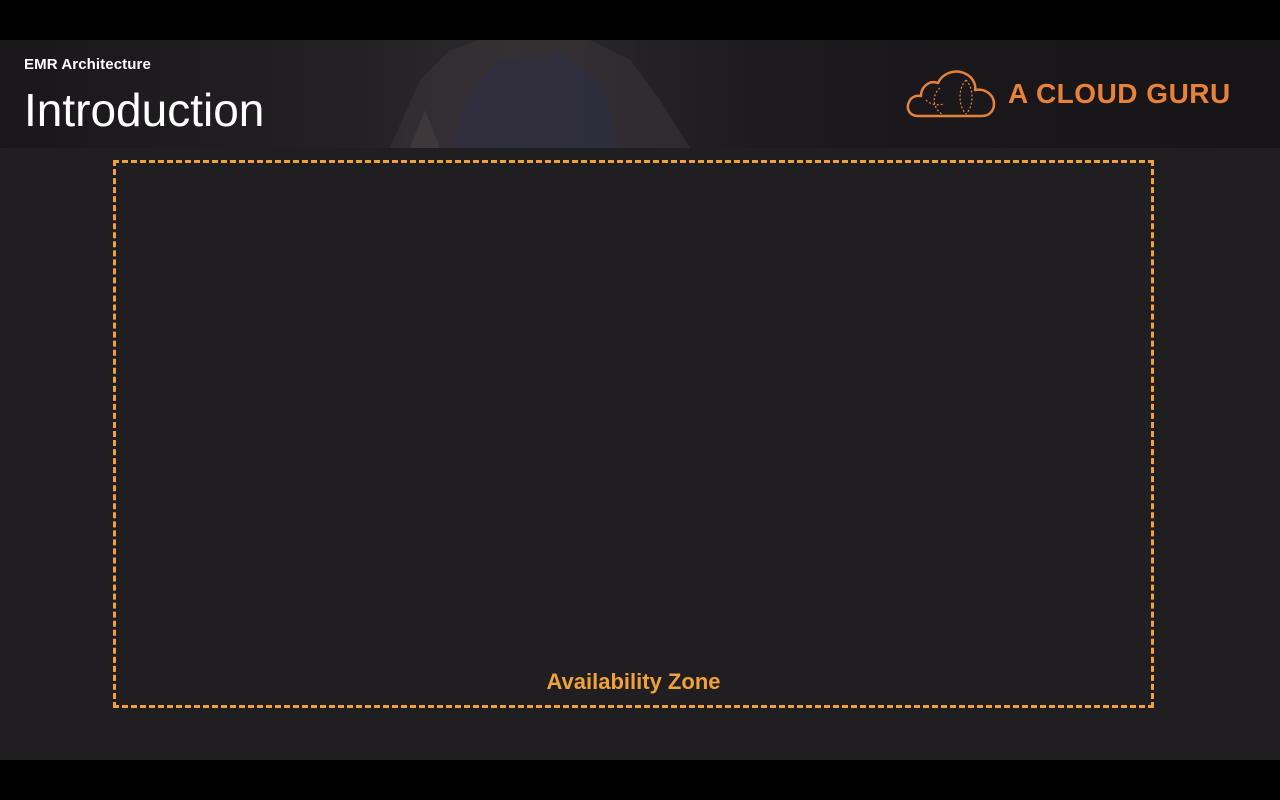 Image resolution: width=1280 pixels, height=800 pixels. Describe the element at coordinates (540, 94) in the screenshot. I see `presenter-background` at that location.